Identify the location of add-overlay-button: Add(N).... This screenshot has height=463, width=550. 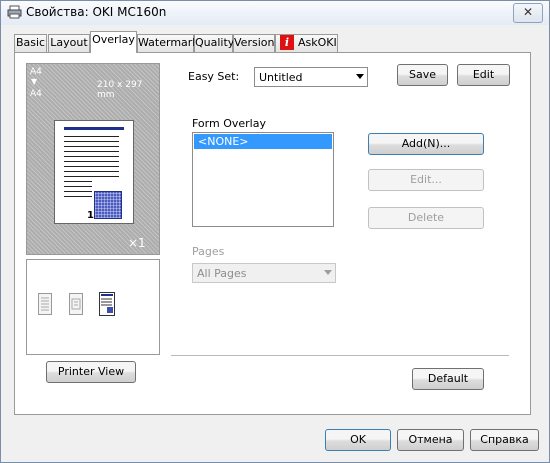
(426, 144).